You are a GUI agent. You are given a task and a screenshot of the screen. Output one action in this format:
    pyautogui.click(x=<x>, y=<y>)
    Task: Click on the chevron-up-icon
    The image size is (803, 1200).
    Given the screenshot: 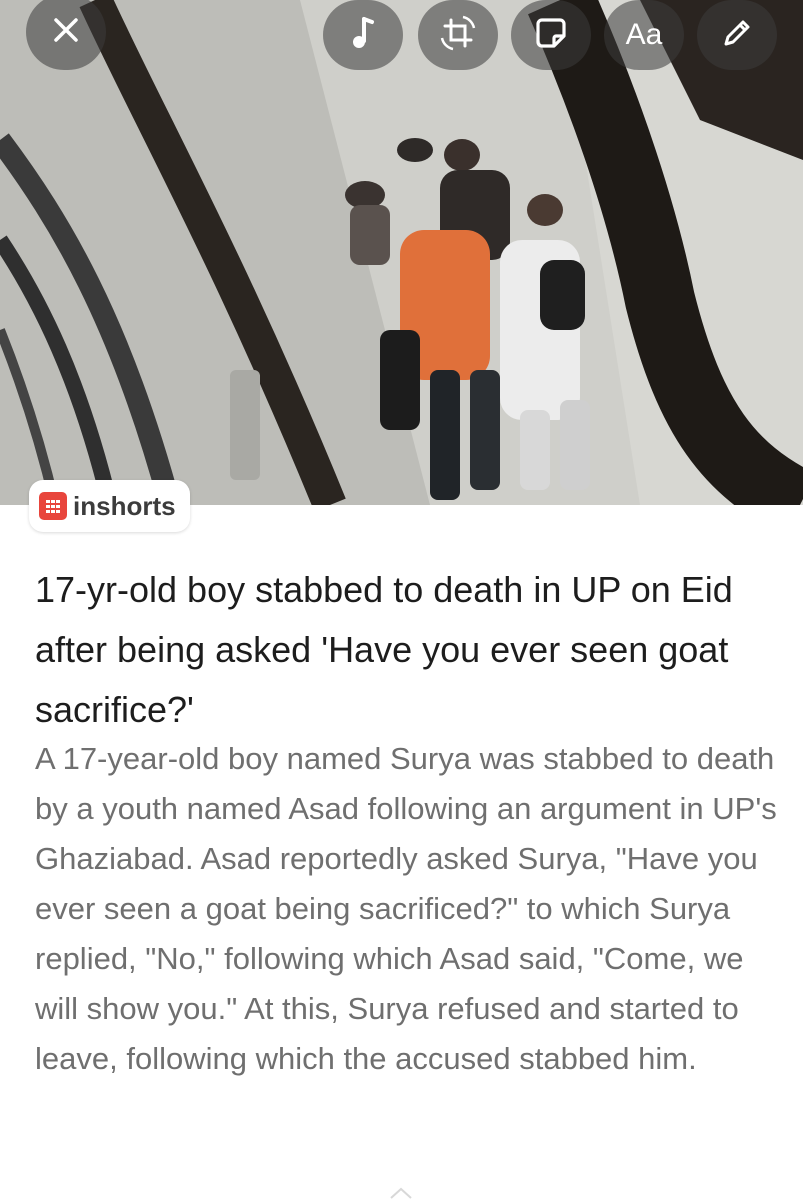 What is the action you would take?
    pyautogui.click(x=401, y=1193)
    